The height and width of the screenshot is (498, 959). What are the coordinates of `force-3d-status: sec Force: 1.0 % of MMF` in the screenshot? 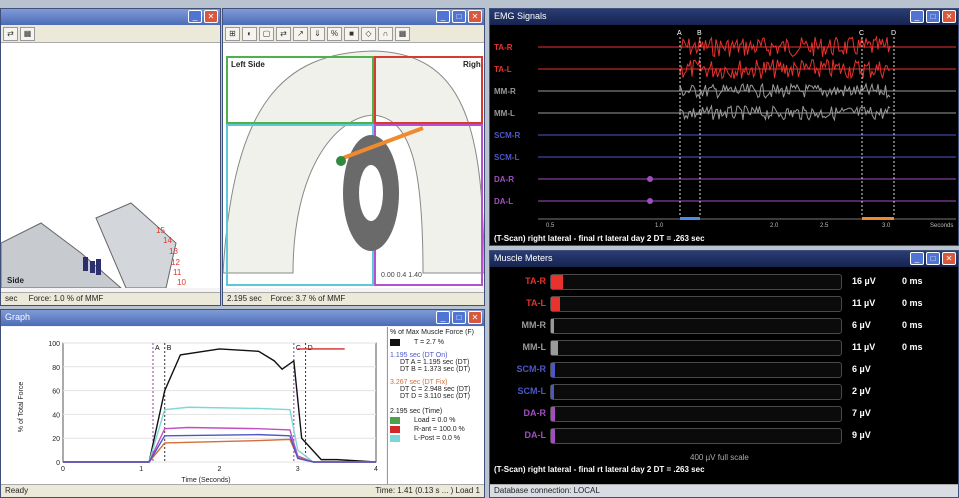 It's located at (110, 298).